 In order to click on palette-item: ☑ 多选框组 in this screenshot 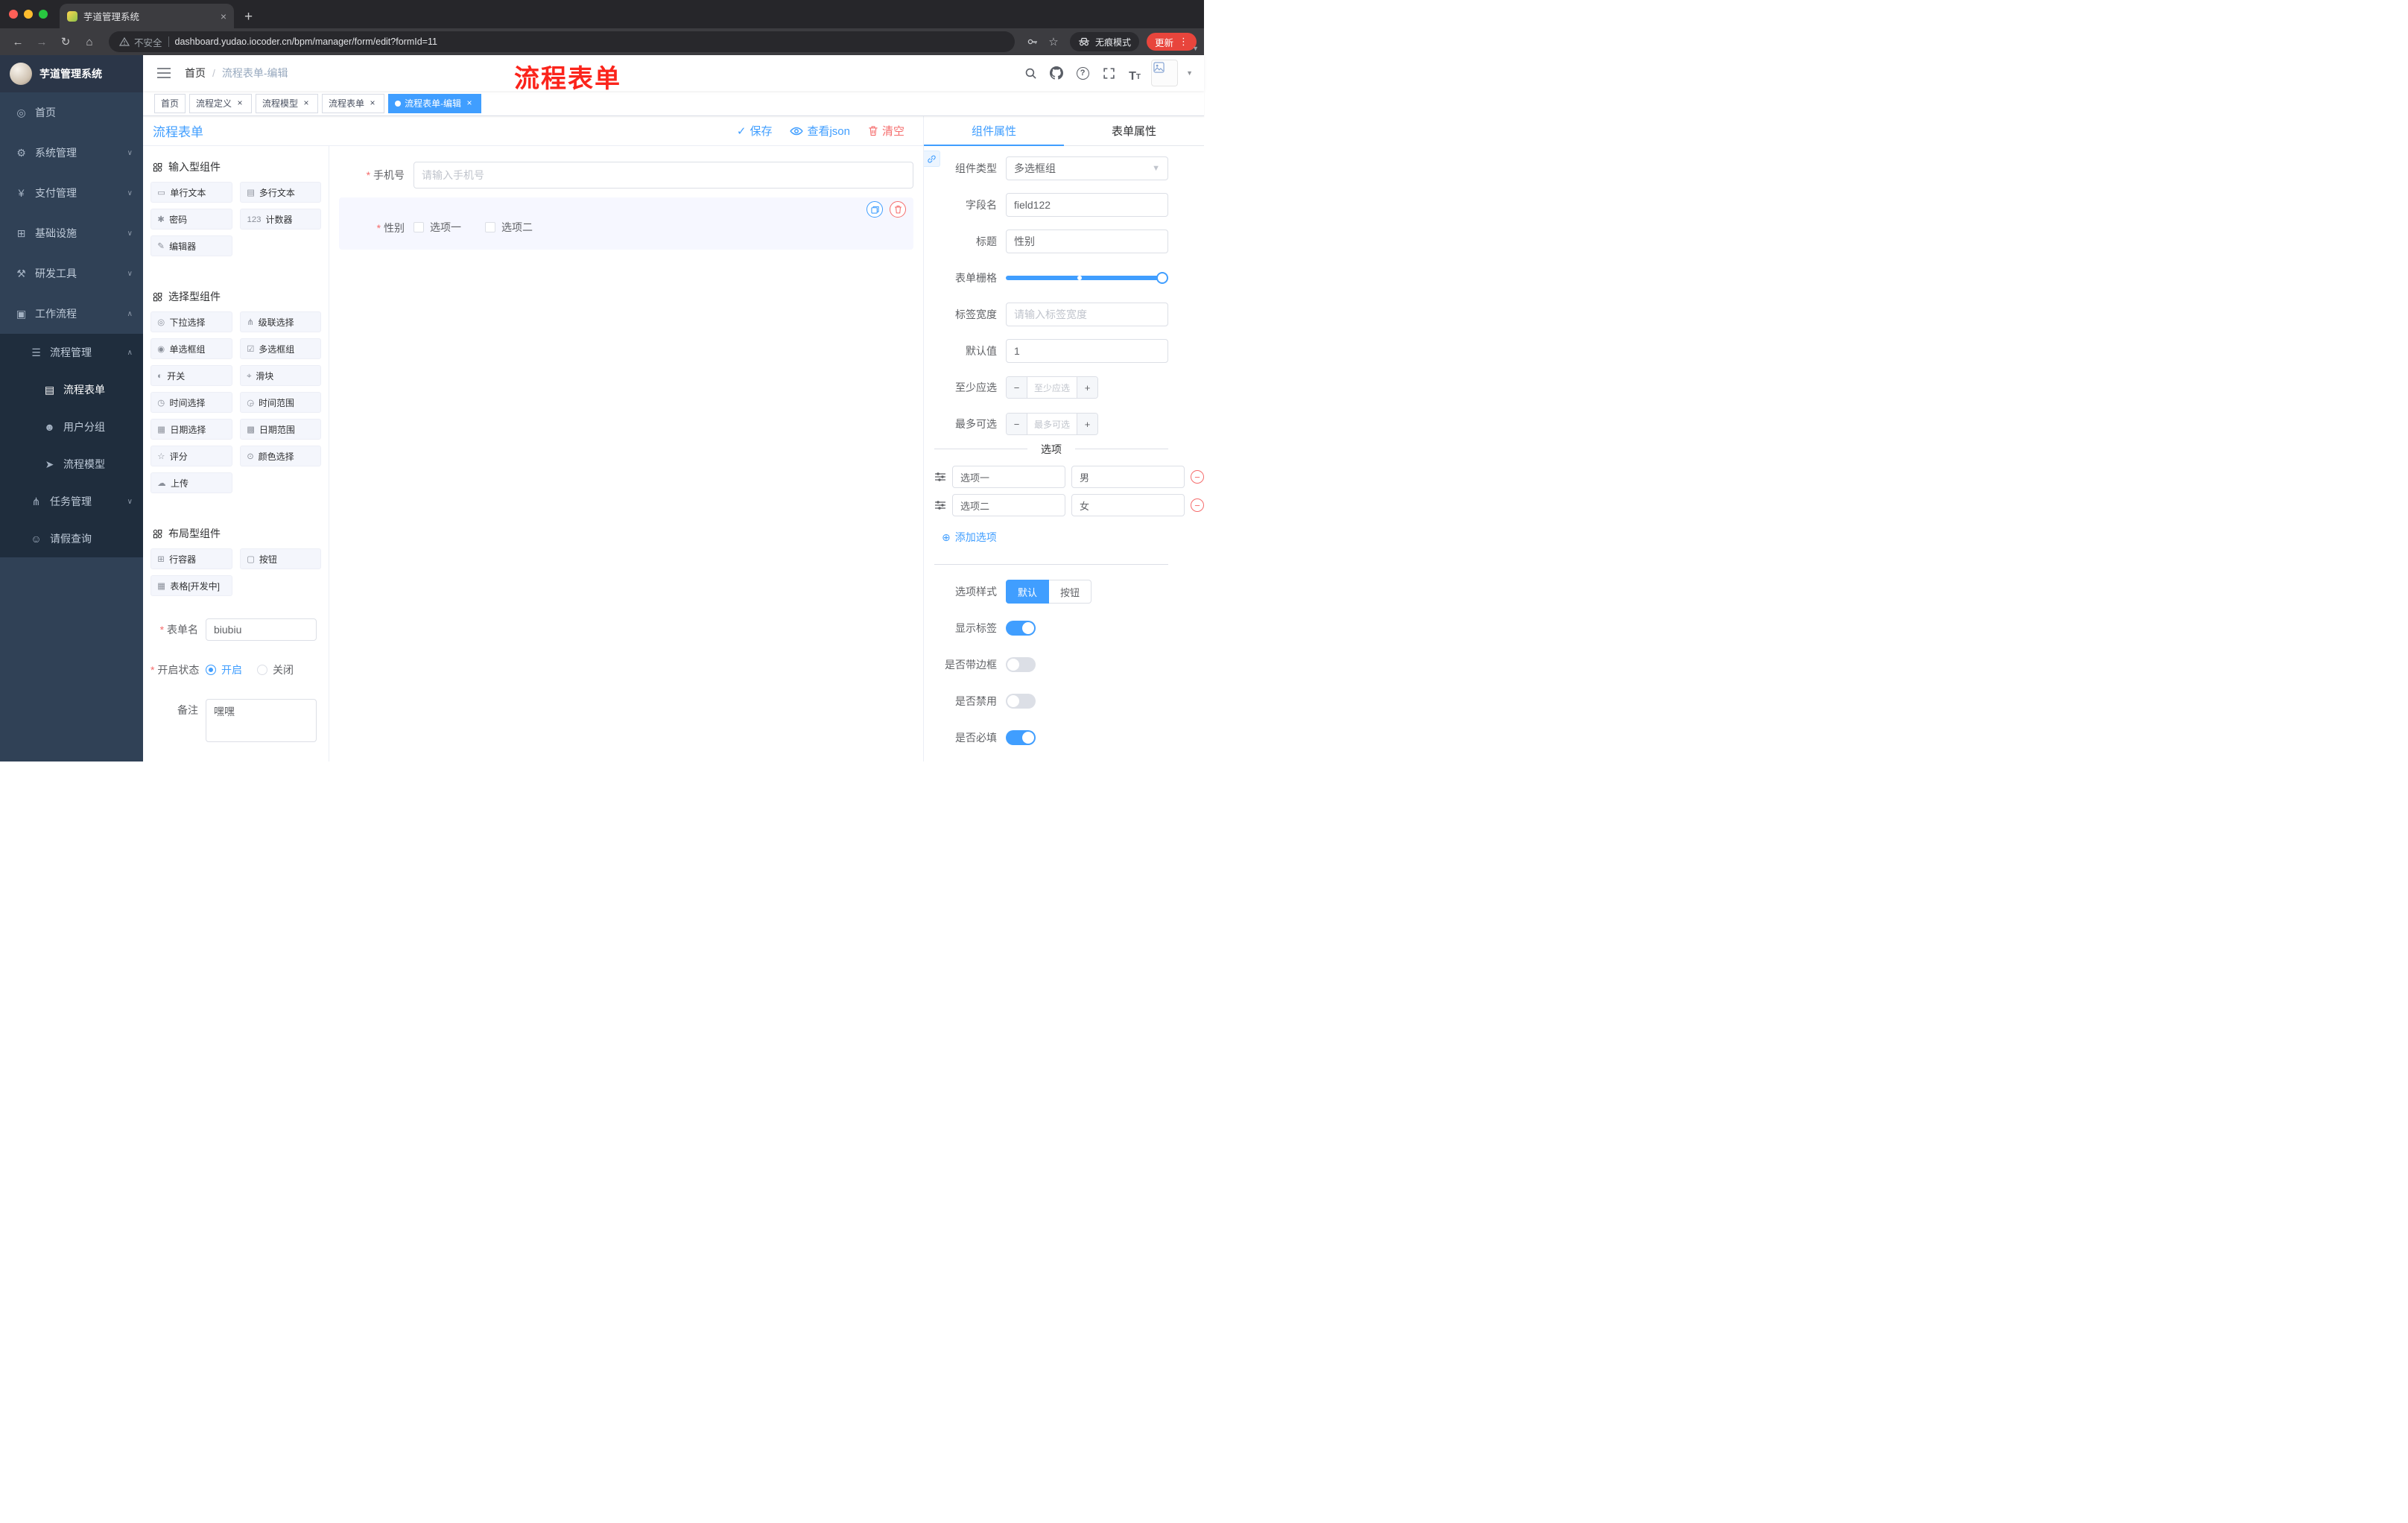, I will do `click(280, 349)`.